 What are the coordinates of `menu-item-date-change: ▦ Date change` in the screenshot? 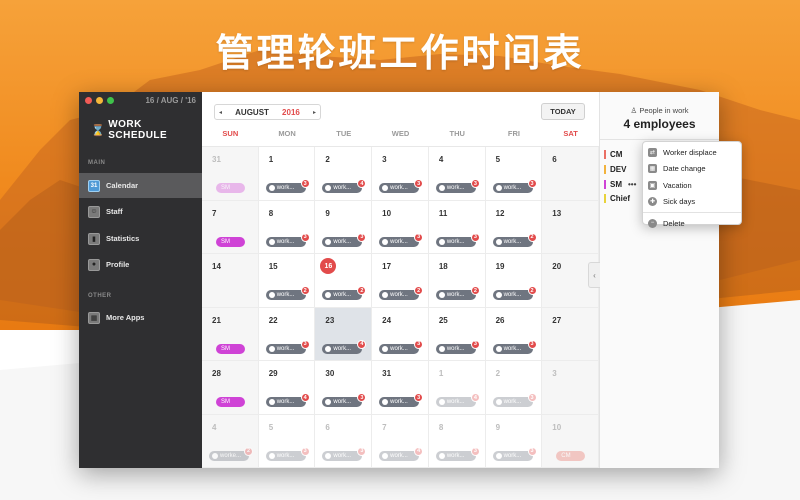 It's located at (692, 169).